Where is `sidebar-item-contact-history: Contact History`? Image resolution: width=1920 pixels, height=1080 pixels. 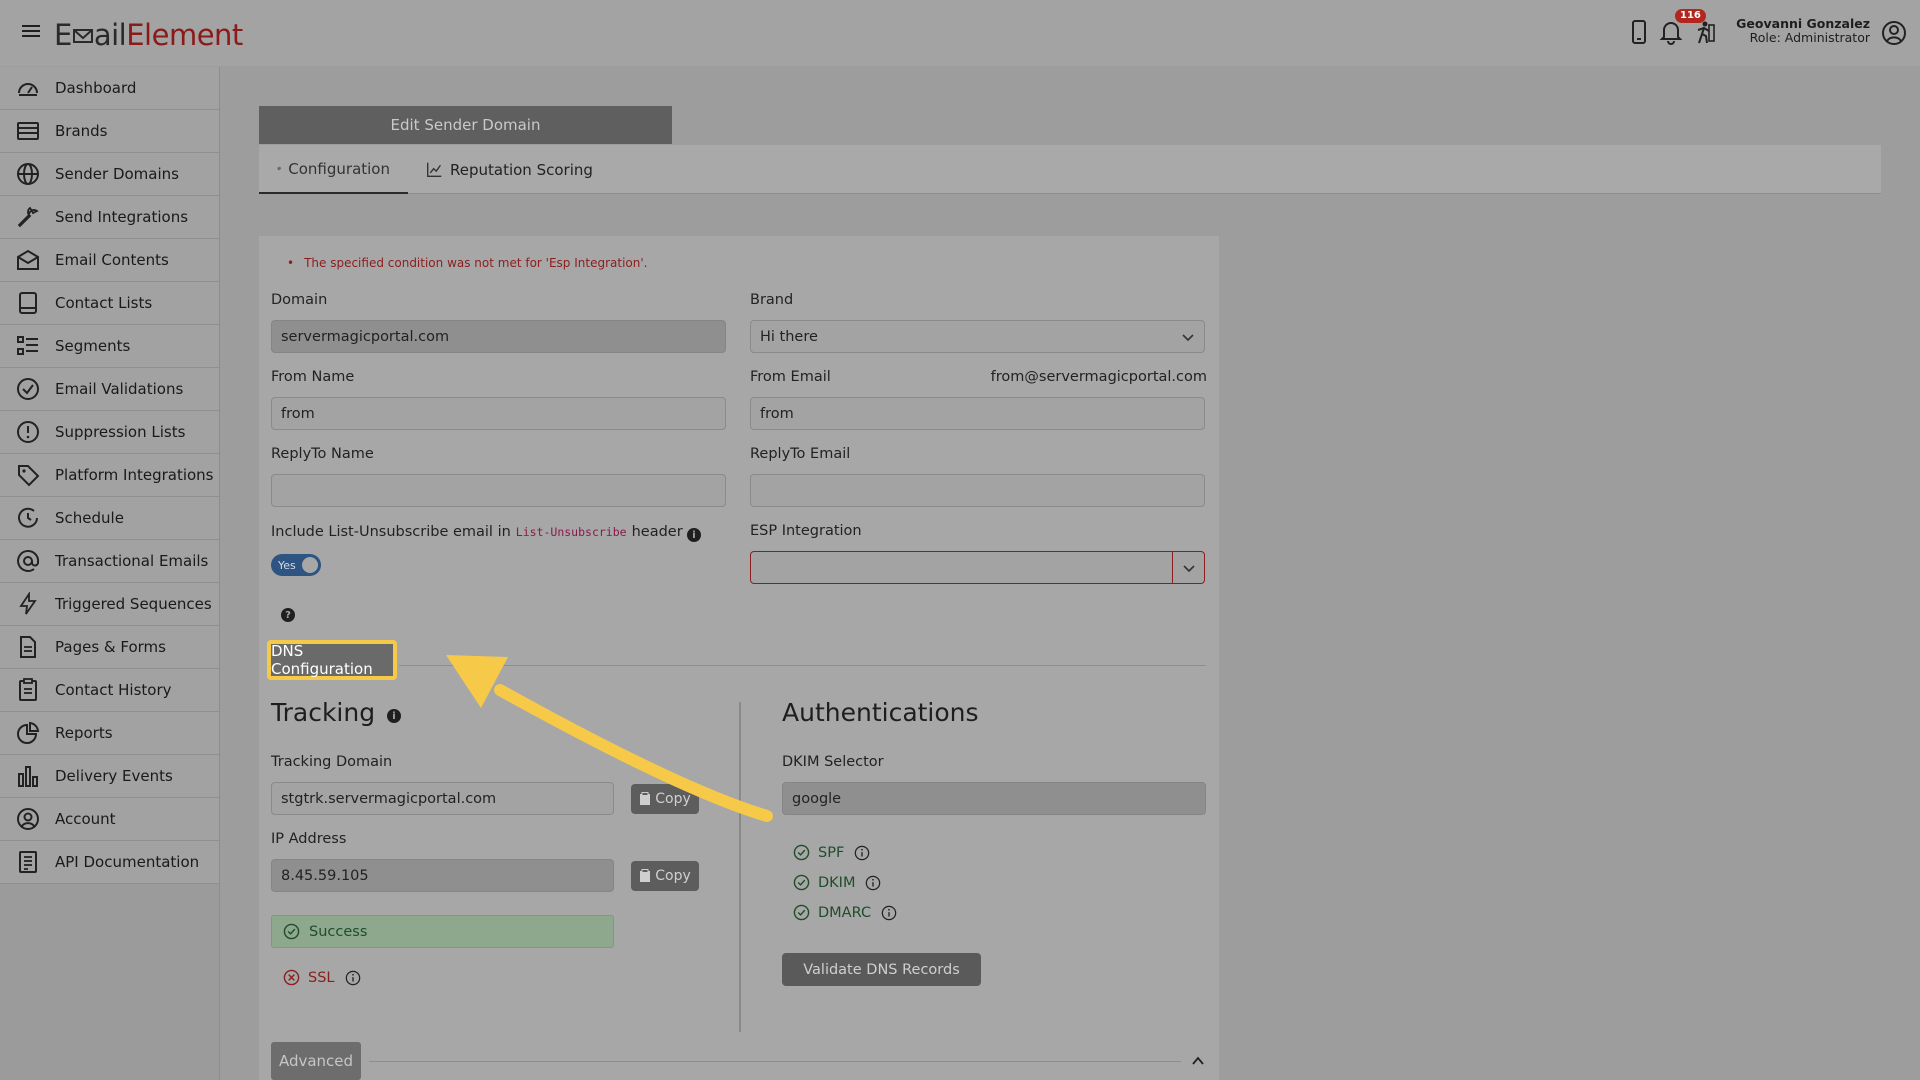
sidebar-item-contact-history: Contact History is located at coordinates (109, 690).